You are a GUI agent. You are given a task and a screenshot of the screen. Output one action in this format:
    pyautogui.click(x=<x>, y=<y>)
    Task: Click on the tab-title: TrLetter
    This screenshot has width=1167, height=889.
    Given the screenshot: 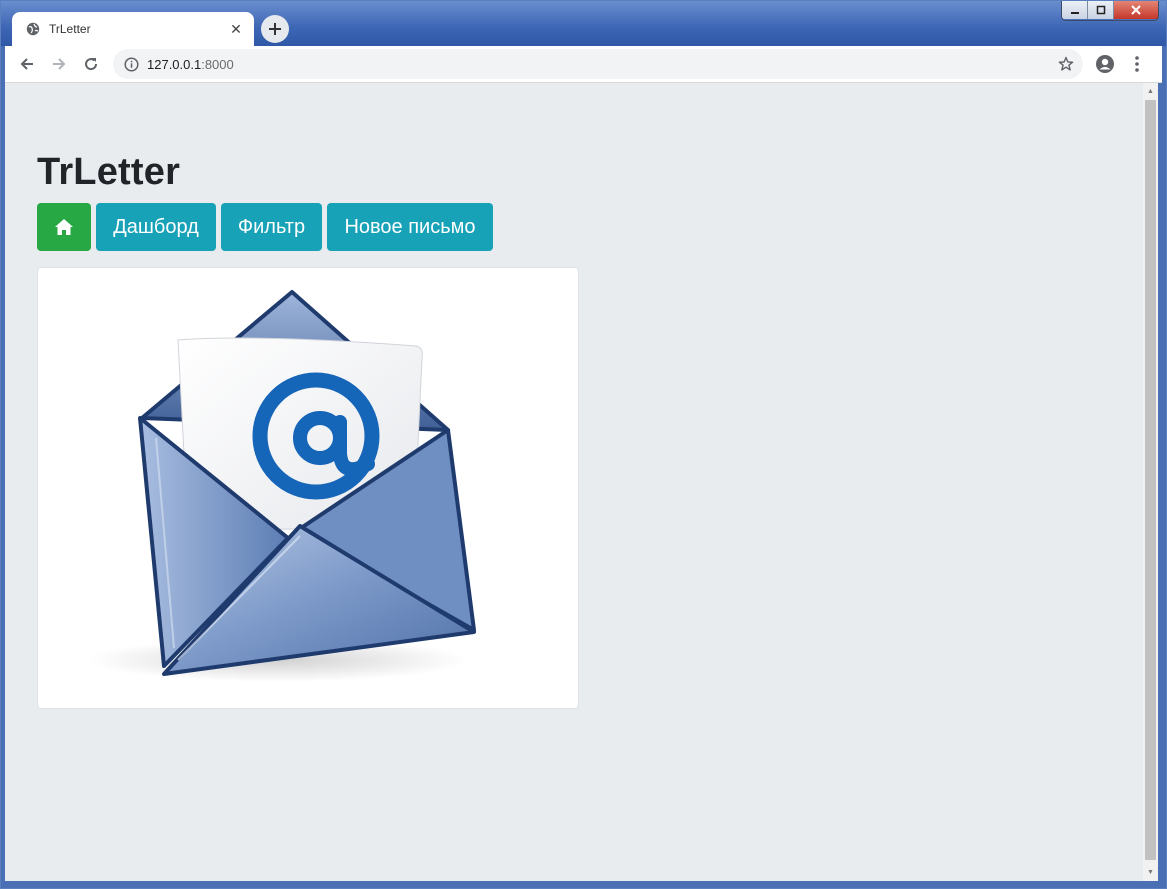 What is the action you would take?
    pyautogui.click(x=70, y=29)
    